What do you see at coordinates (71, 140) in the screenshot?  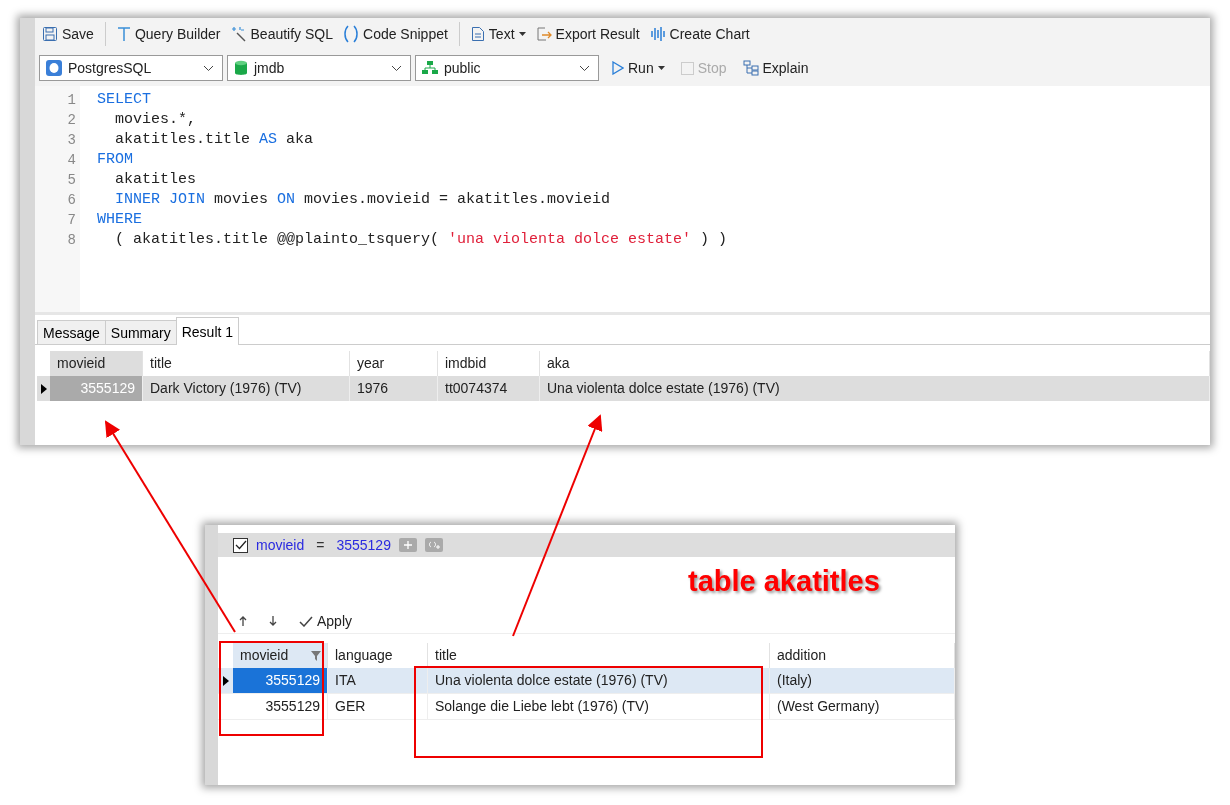 I see `line-number: 3` at bounding box center [71, 140].